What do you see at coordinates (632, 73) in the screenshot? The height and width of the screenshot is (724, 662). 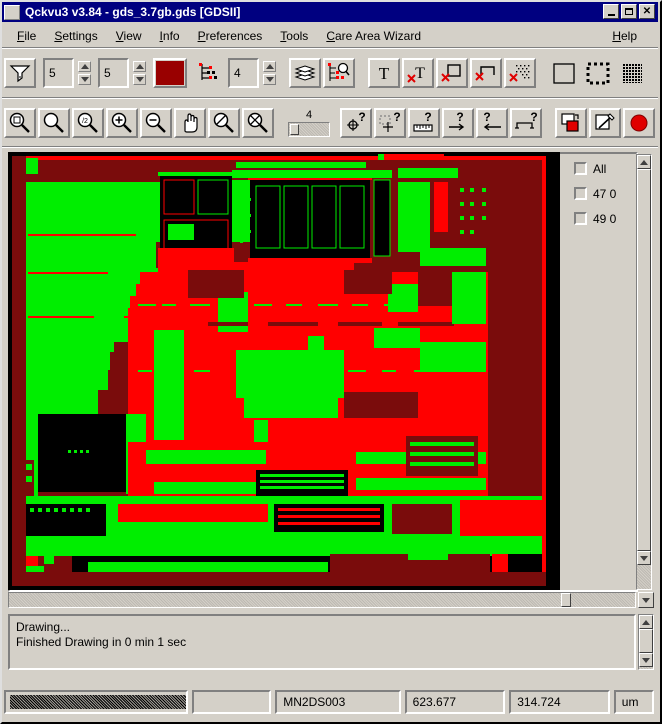 I see `fill-solid-button` at bounding box center [632, 73].